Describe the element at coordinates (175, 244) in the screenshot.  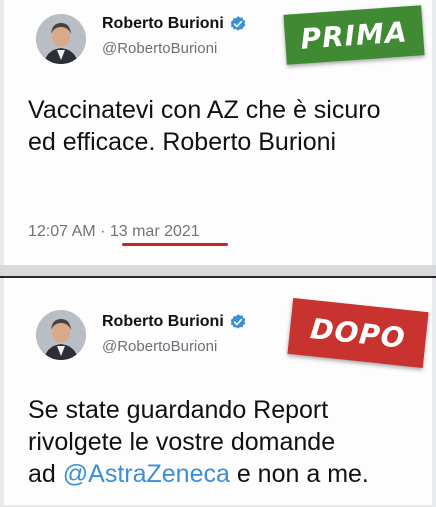
I see `date-highlight-underline` at that location.